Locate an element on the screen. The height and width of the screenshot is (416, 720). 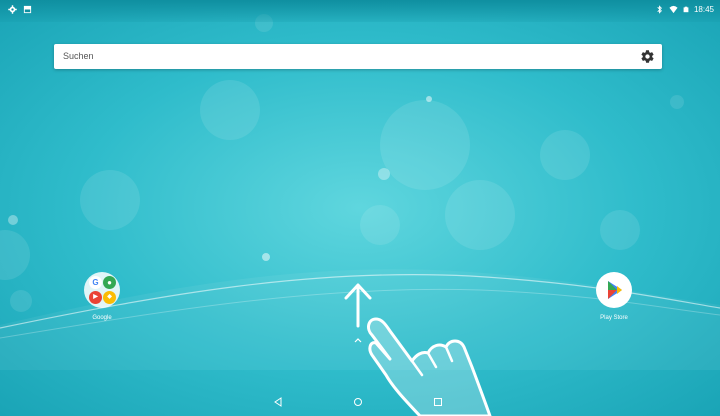
back-triangle-icon is located at coordinates (278, 402).